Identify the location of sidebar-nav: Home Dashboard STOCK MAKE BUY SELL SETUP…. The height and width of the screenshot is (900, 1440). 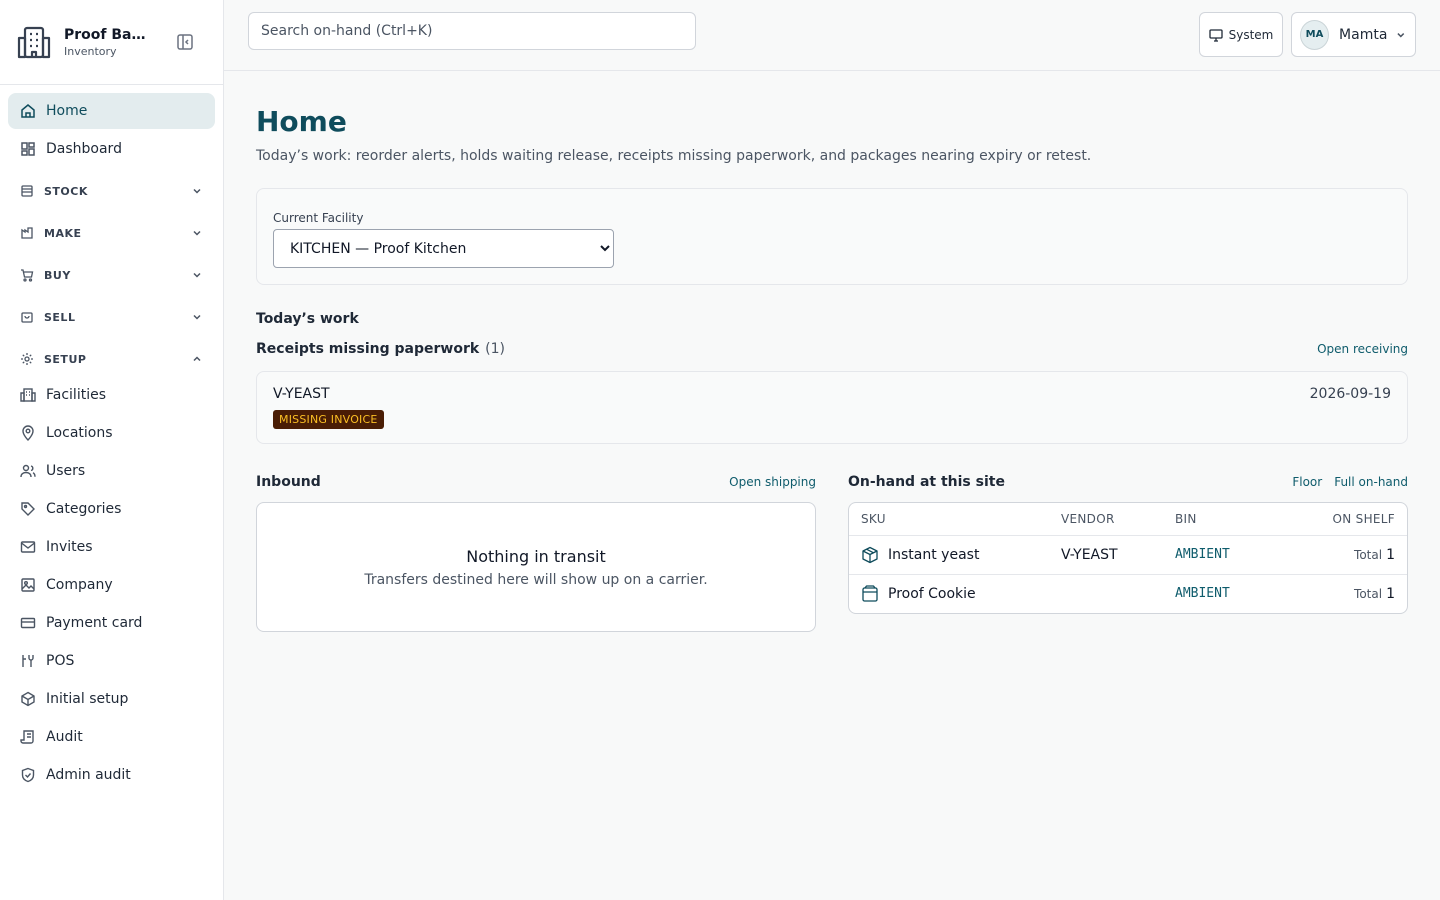
(111, 444).